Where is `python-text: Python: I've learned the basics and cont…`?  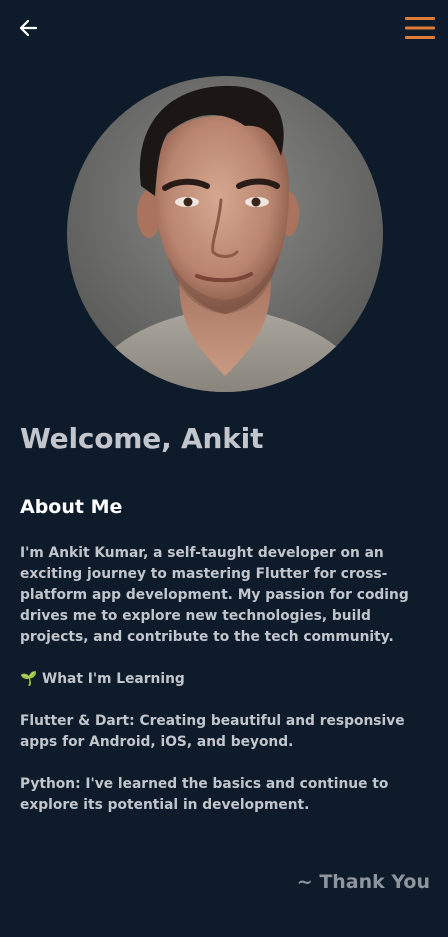 python-text: Python: I've learned the basics and cont… is located at coordinates (204, 794).